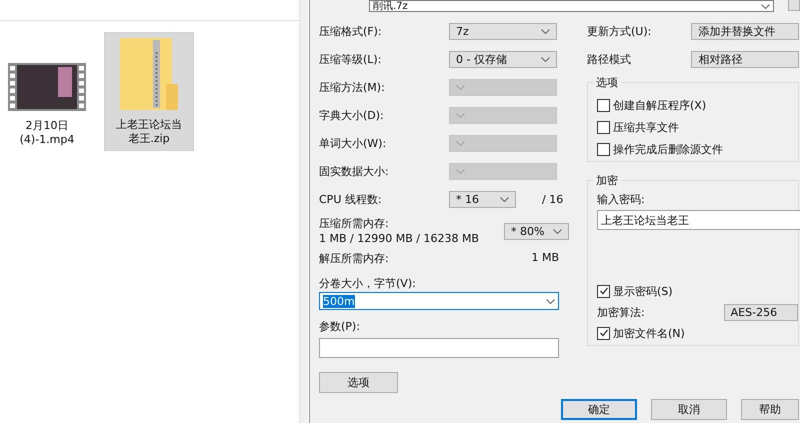 This screenshot has width=800, height=423. What do you see at coordinates (761, 312) in the screenshot?
I see `dropdown: AES-256` at bounding box center [761, 312].